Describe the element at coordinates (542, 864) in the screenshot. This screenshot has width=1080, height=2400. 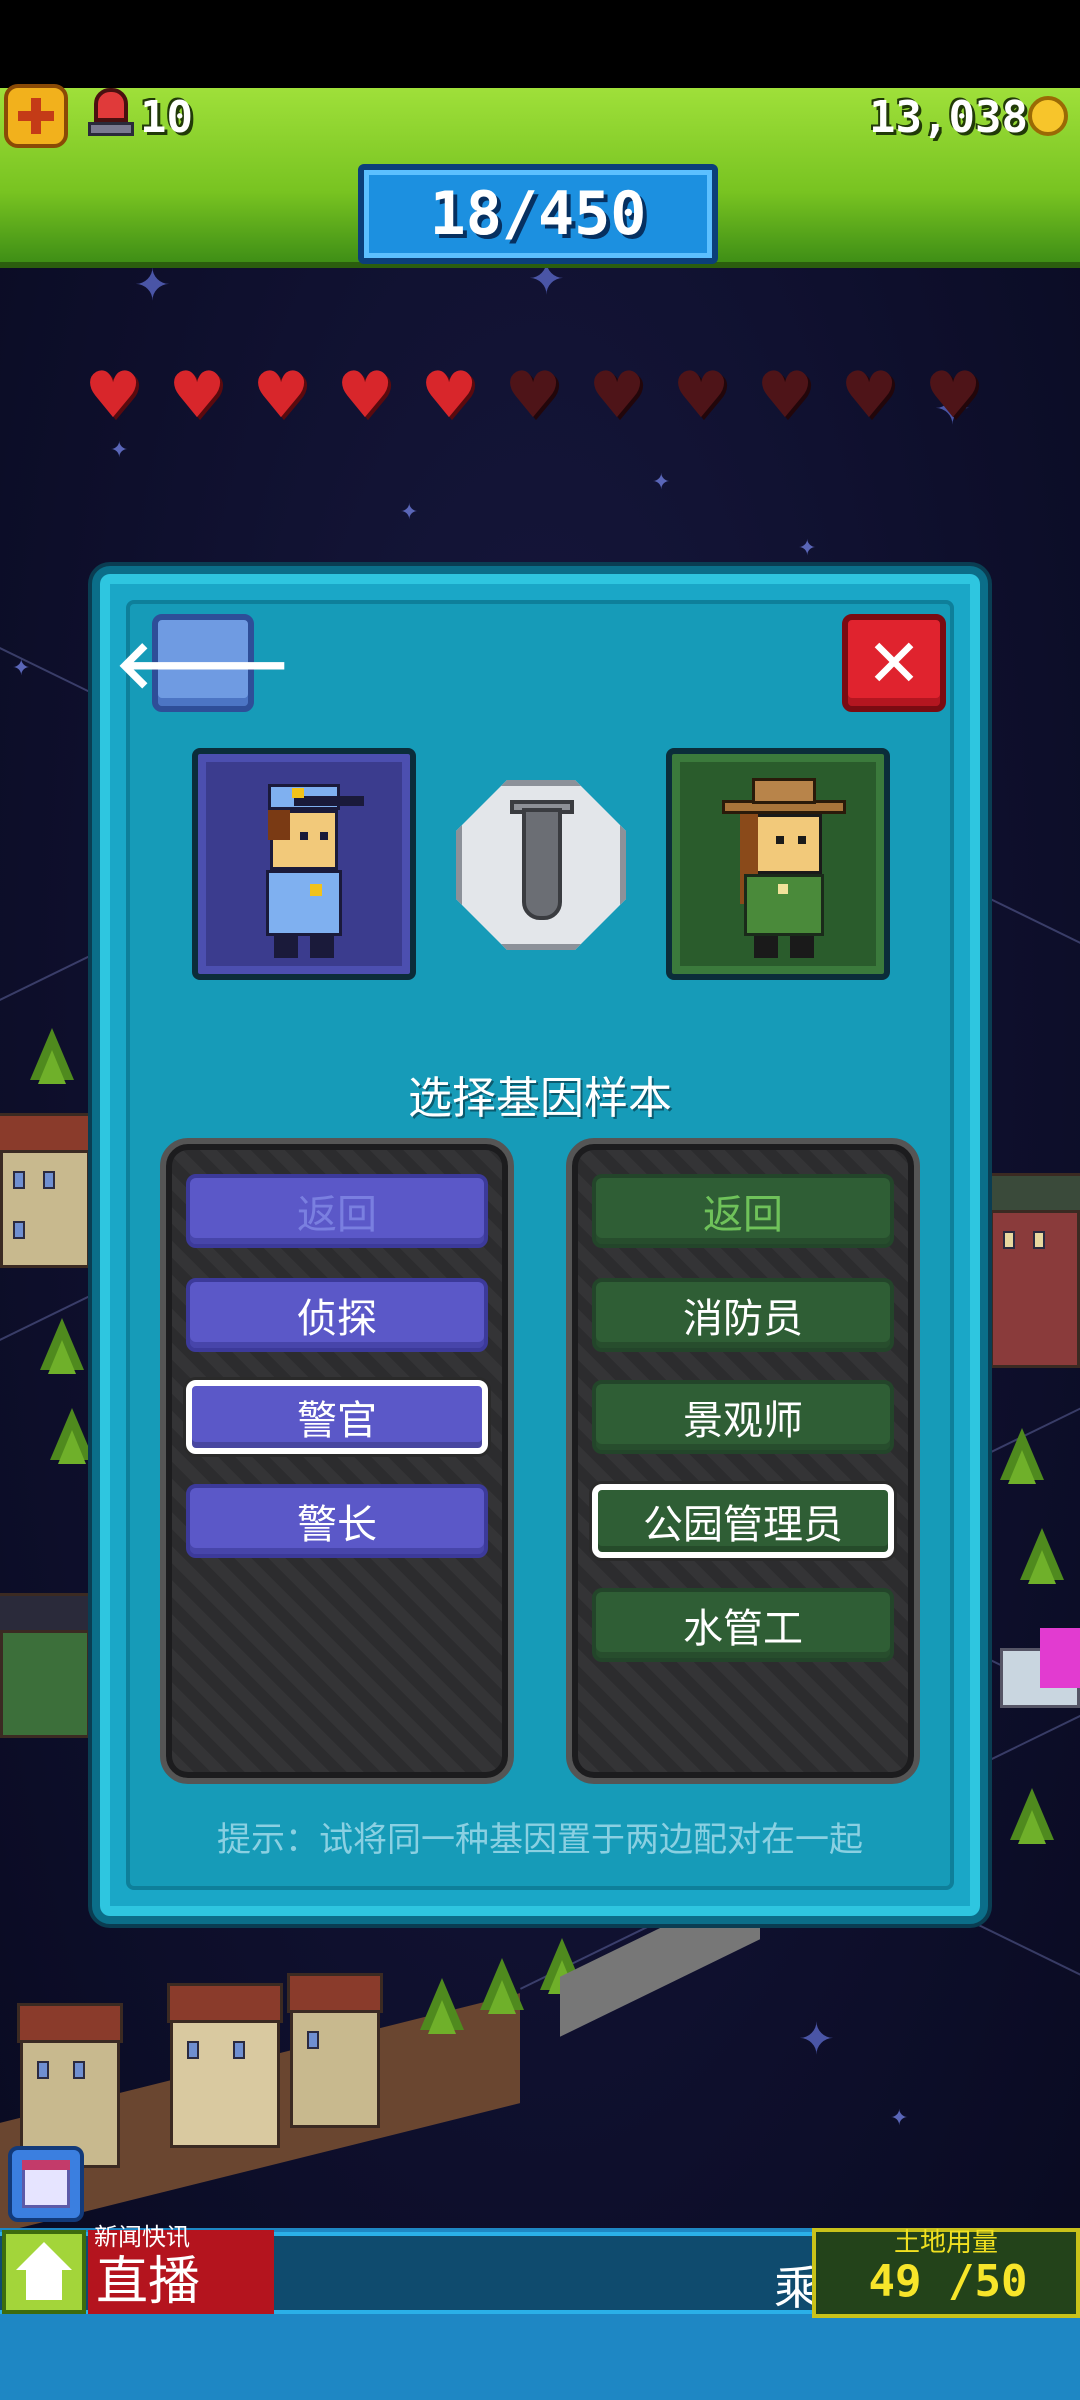
I see `vial-tube` at that location.